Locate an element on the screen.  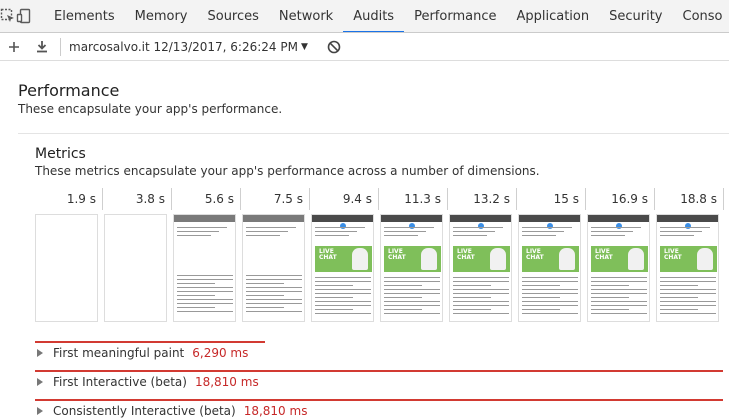
filmstrip-frame: 1.9 s is located at coordinates (69, 255).